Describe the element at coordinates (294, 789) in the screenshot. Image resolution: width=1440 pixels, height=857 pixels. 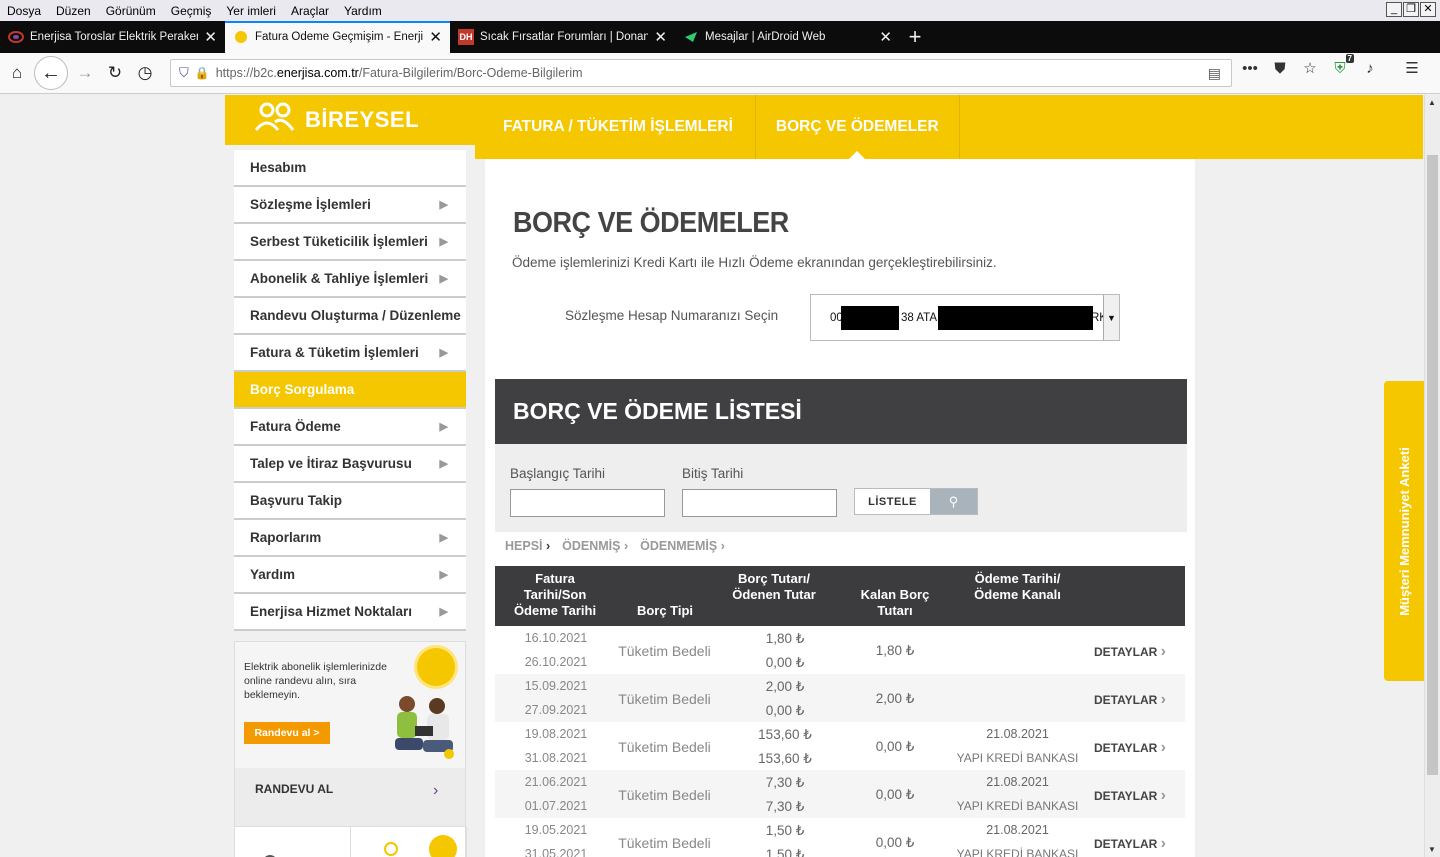
I see `randevu-al-label: RANDEVU AL` at that location.